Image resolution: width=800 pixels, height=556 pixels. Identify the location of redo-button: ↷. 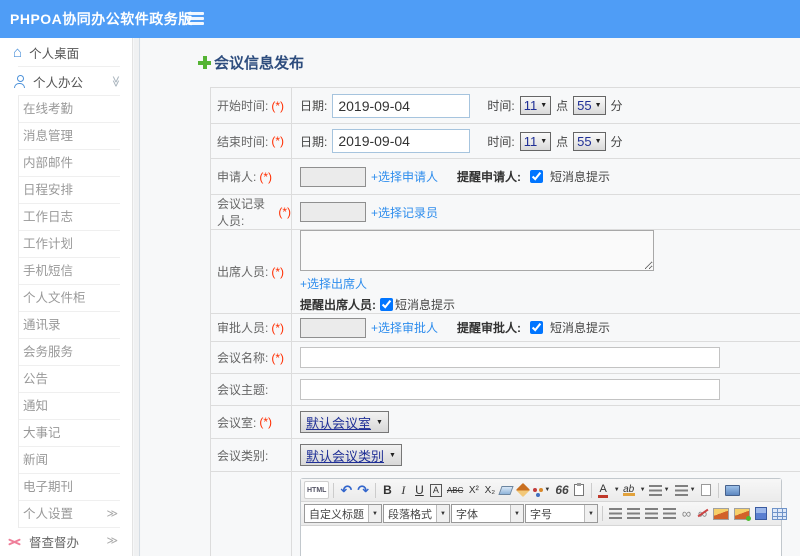
(363, 490).